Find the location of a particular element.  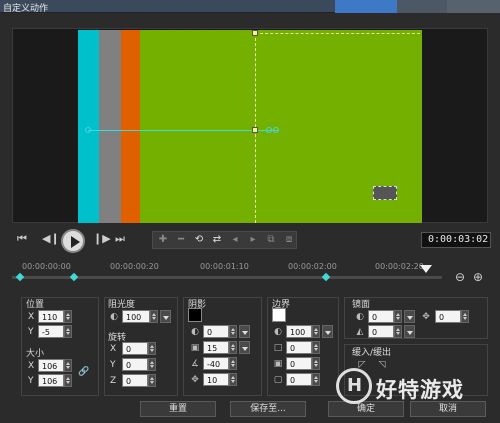

border-opacity-dropdown is located at coordinates (327, 331).